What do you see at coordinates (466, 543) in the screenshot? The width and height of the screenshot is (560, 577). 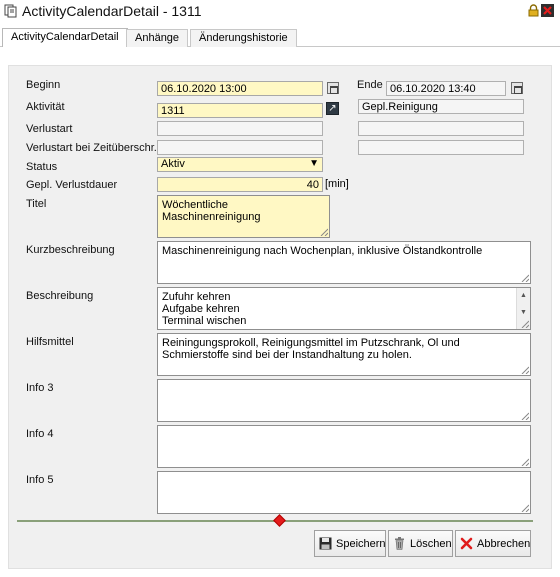 I see `red-x-icon` at bounding box center [466, 543].